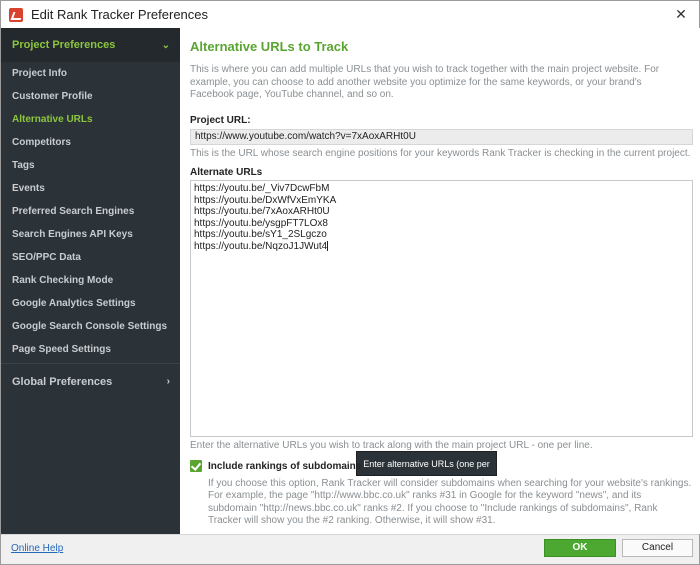 The height and width of the screenshot is (565, 700). I want to click on sidebar-item-competitors: Competitors, so click(90, 142).